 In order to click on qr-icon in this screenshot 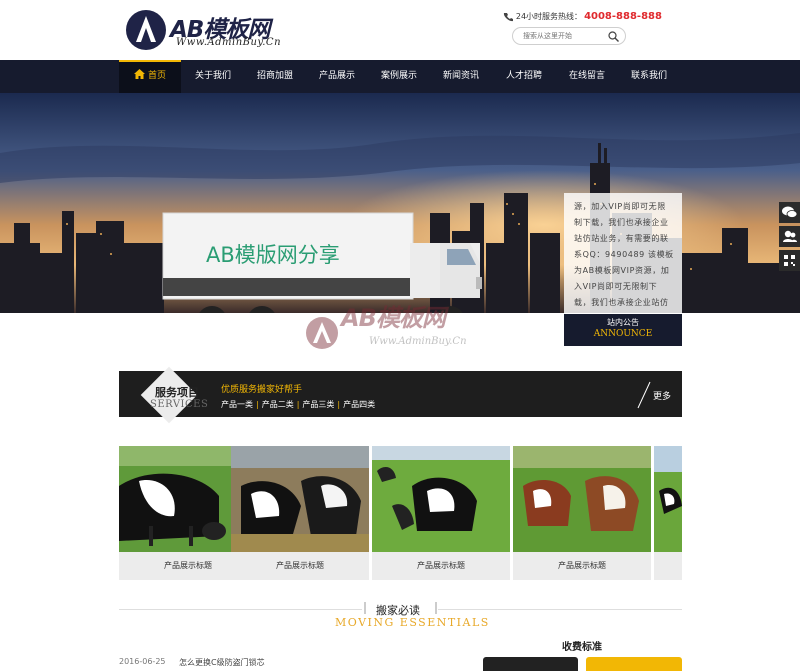, I will do `click(789, 260)`.